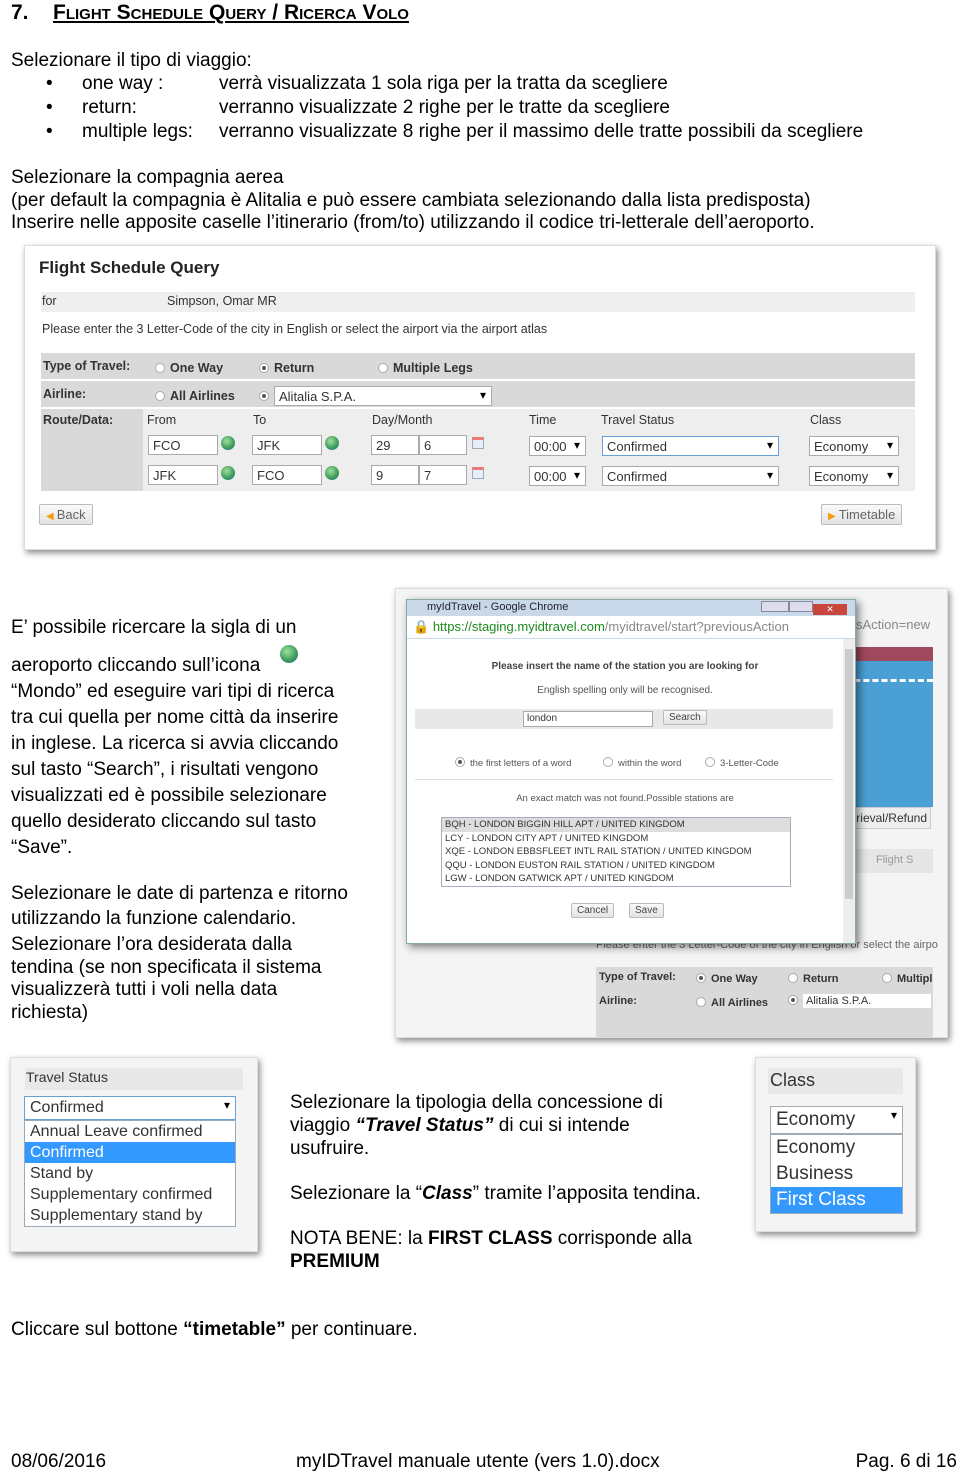 Image resolution: width=960 pixels, height=1473 pixels. What do you see at coordinates (130, 1131) in the screenshot?
I see `option: Annual Leave confirmed` at bounding box center [130, 1131].